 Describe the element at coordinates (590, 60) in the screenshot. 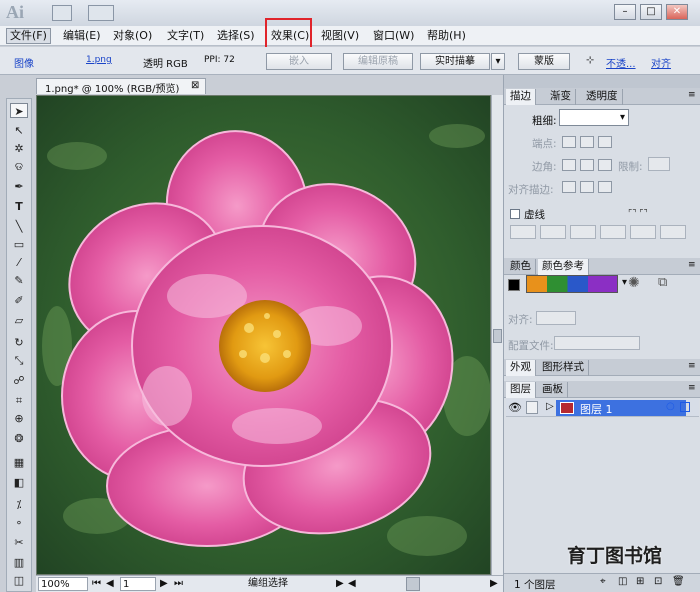

I see `transform-icon: ⊹` at that location.